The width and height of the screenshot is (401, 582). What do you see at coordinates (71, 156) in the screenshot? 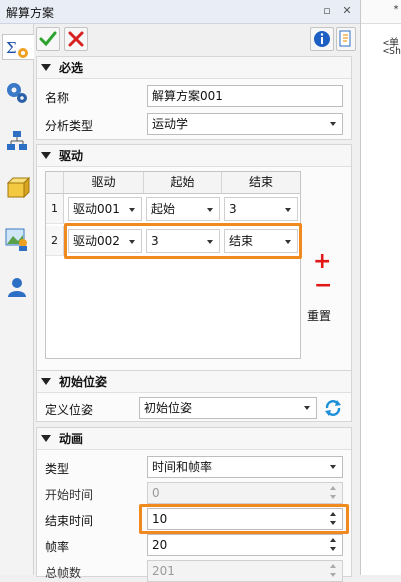
I see `drive-section-title: 驱动` at bounding box center [71, 156].